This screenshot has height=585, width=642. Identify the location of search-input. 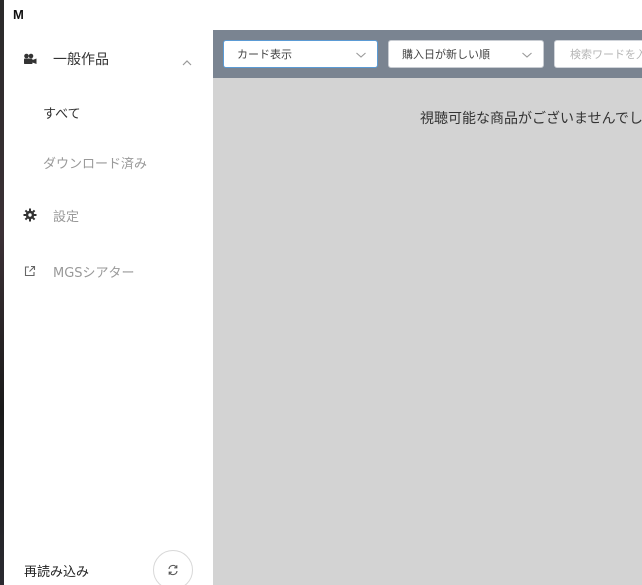
(598, 54).